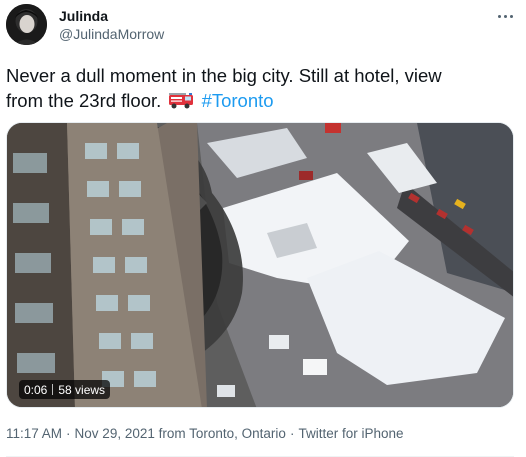  I want to click on tweet-source: Twitter for iPhone, so click(350, 433).